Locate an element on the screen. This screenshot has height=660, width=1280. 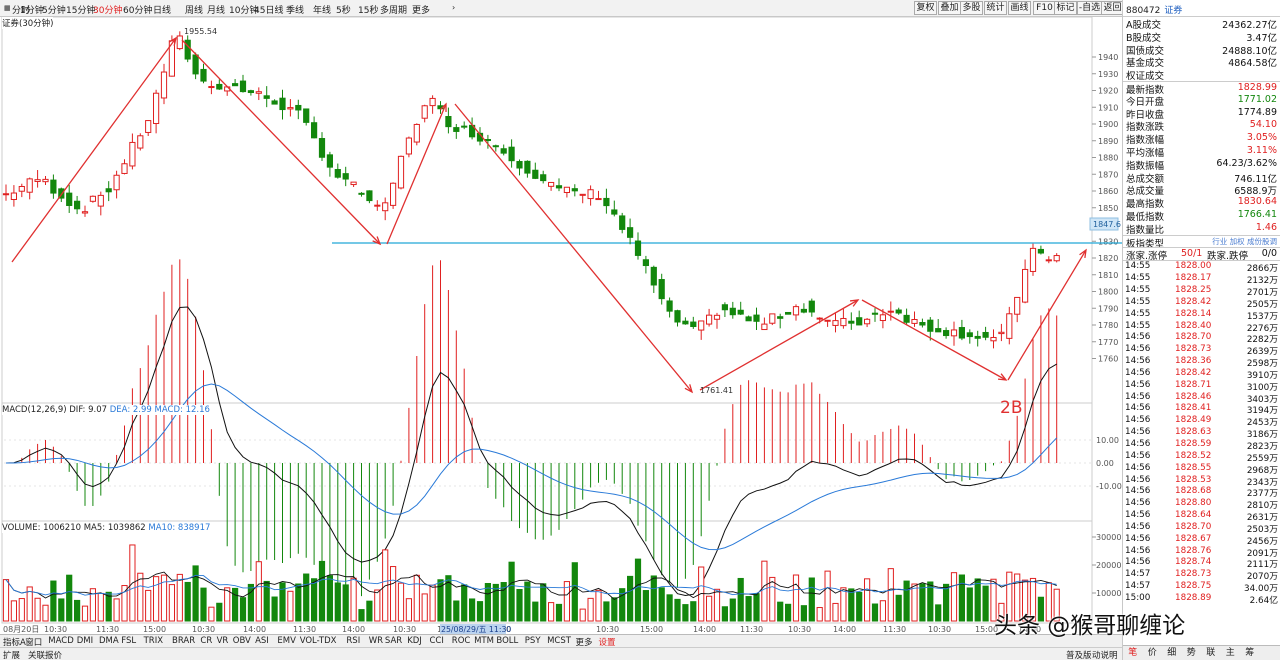
indicator-tab-10: OBV is located at coordinates (242, 641).